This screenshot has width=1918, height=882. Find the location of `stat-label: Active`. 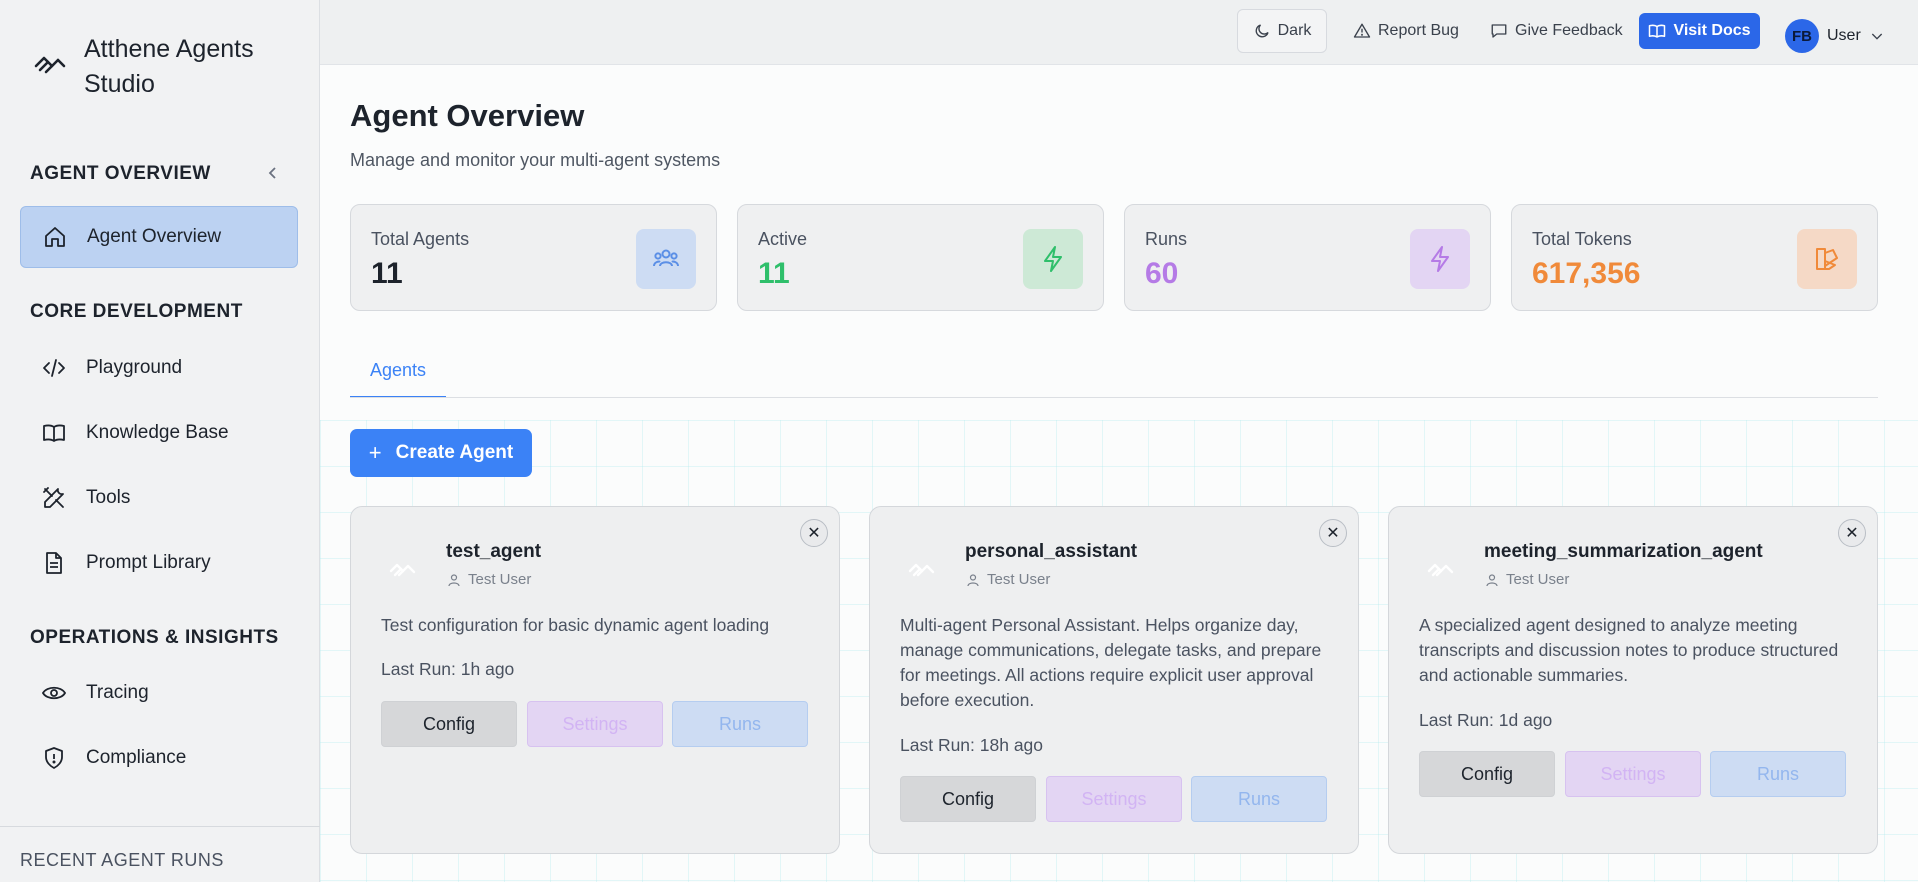

stat-label: Active is located at coordinates (783, 239).